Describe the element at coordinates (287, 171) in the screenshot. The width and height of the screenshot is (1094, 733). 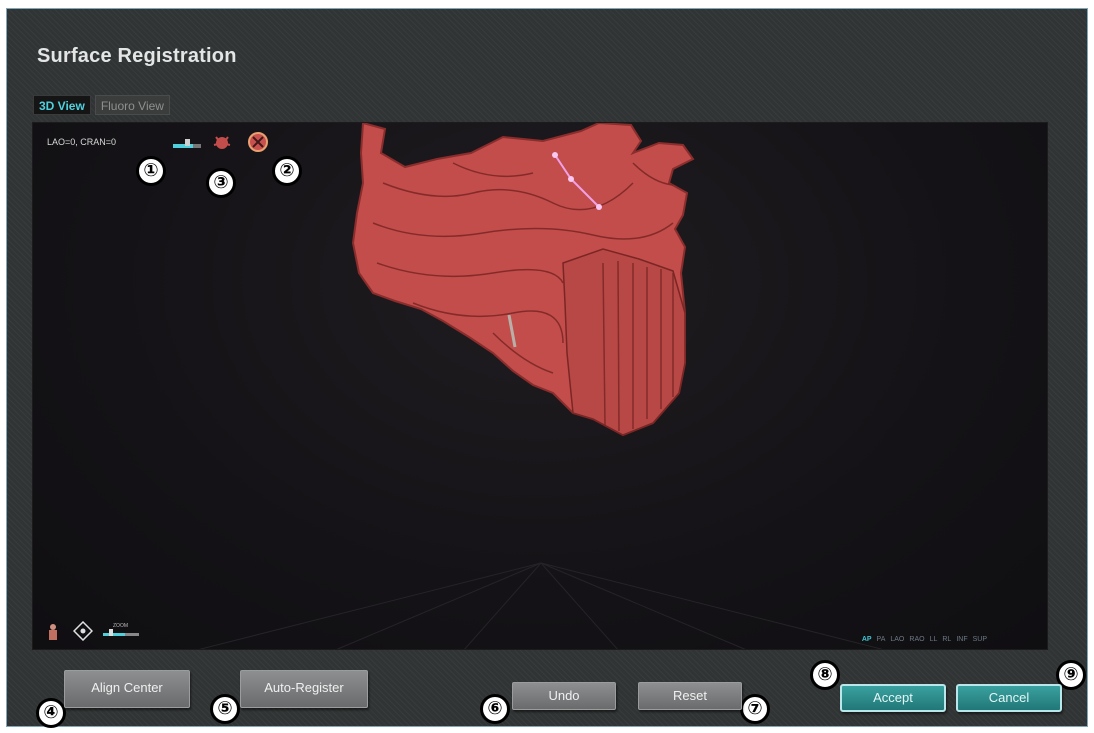
I see `callout-2: ②` at that location.